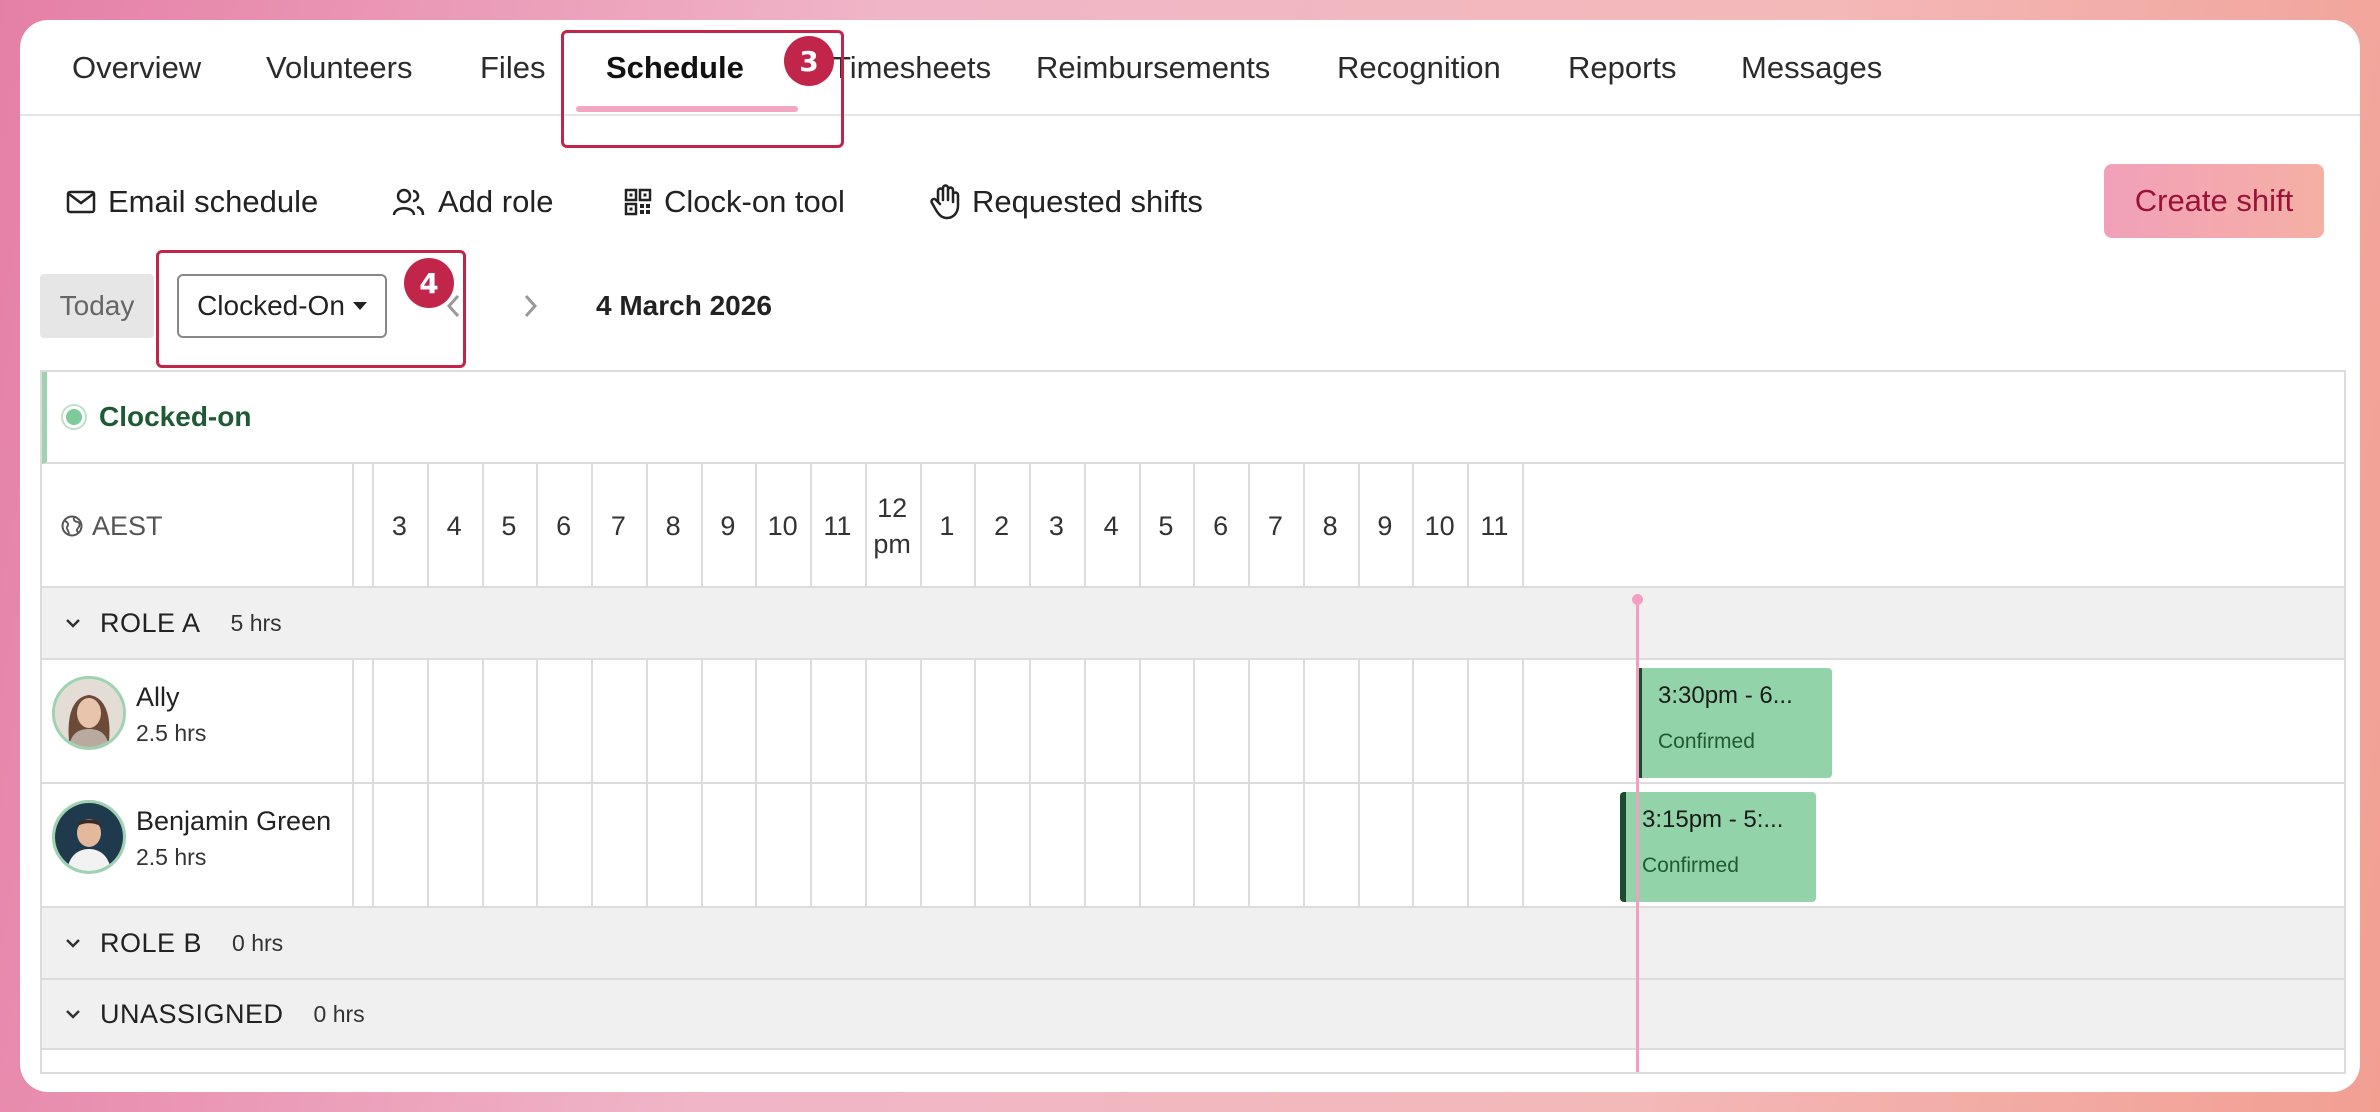 The height and width of the screenshot is (1112, 2380). What do you see at coordinates (127, 525) in the screenshot?
I see `timezone-text: AEST` at bounding box center [127, 525].